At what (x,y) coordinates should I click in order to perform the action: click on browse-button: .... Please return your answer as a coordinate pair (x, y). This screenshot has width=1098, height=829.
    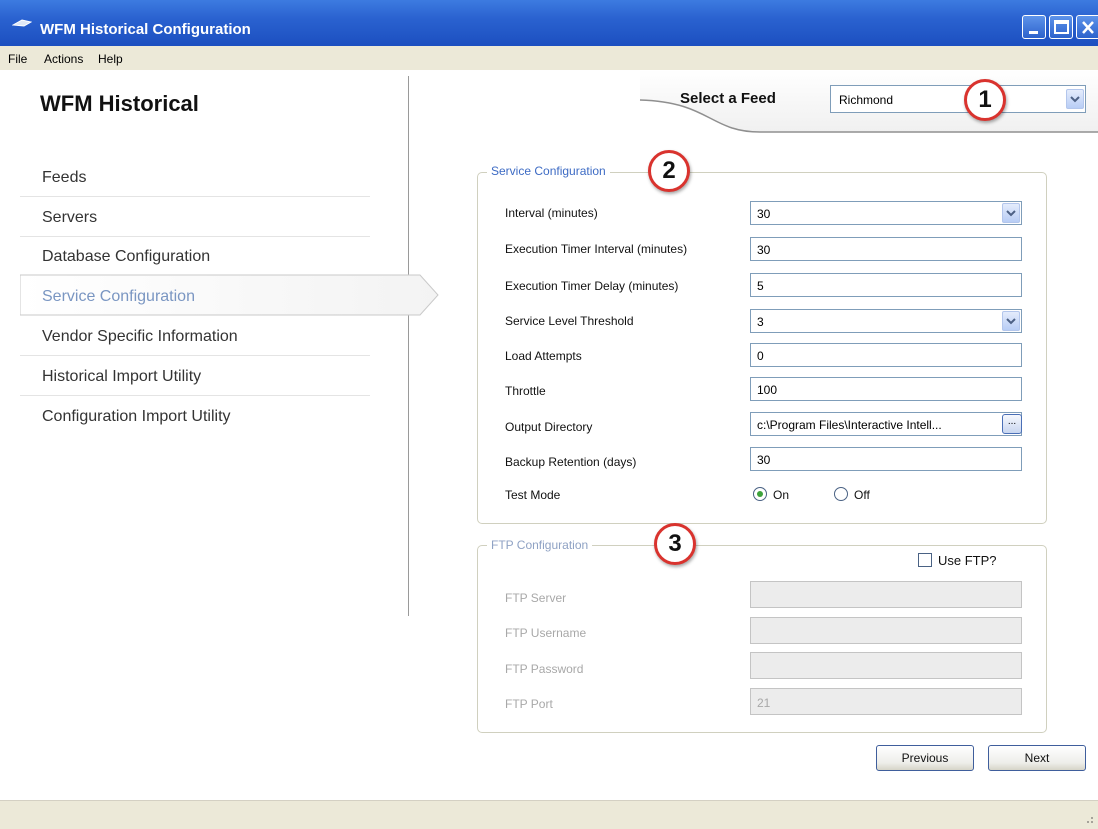
    Looking at the image, I should click on (1012, 424).